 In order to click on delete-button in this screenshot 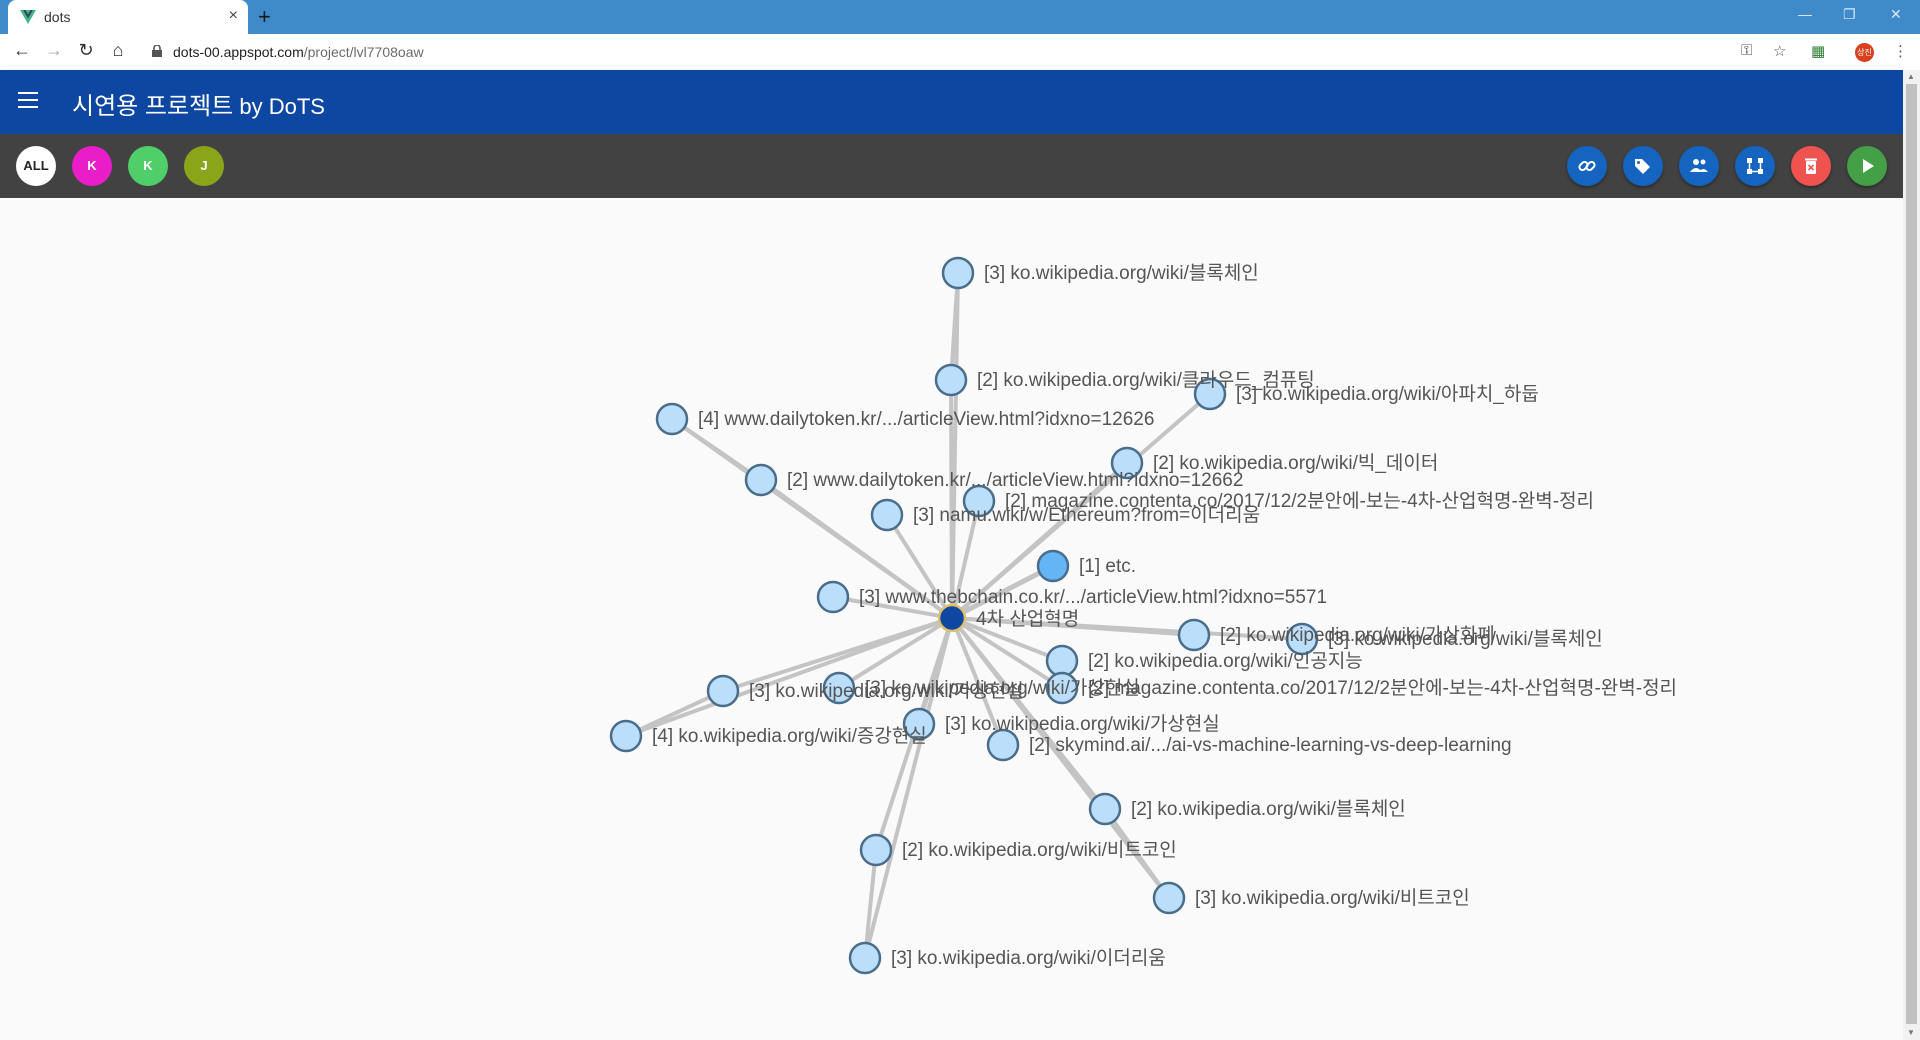, I will do `click(1811, 166)`.